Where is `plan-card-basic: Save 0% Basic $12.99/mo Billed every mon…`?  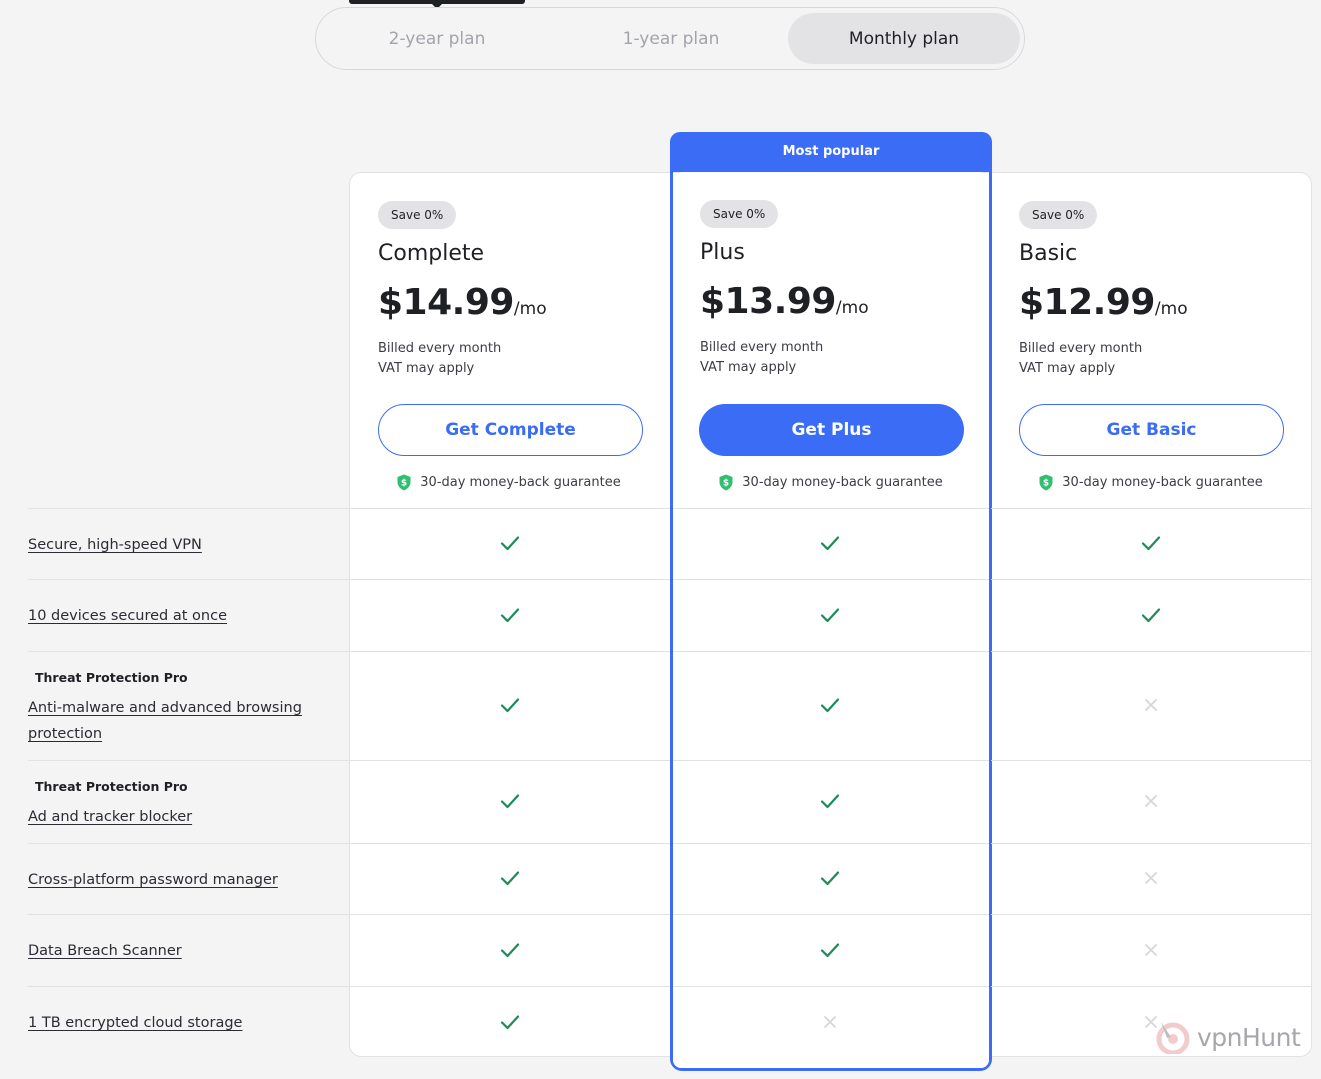
plan-card-basic: Save 0% Basic $12.99/mo Billed every mon… is located at coordinates (1150, 340).